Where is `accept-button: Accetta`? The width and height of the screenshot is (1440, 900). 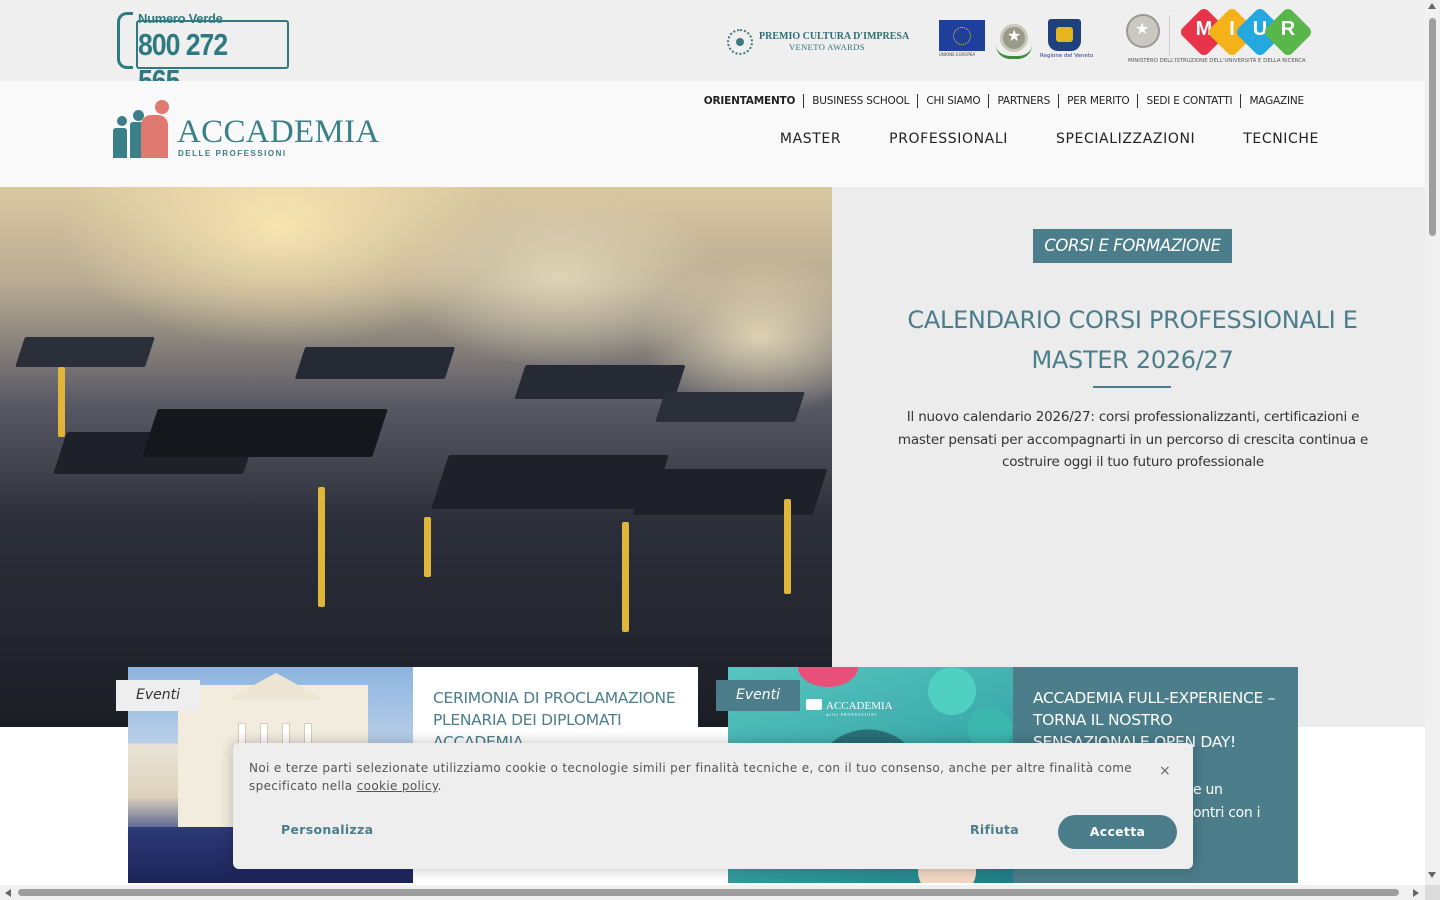
accept-button: Accetta is located at coordinates (1117, 832).